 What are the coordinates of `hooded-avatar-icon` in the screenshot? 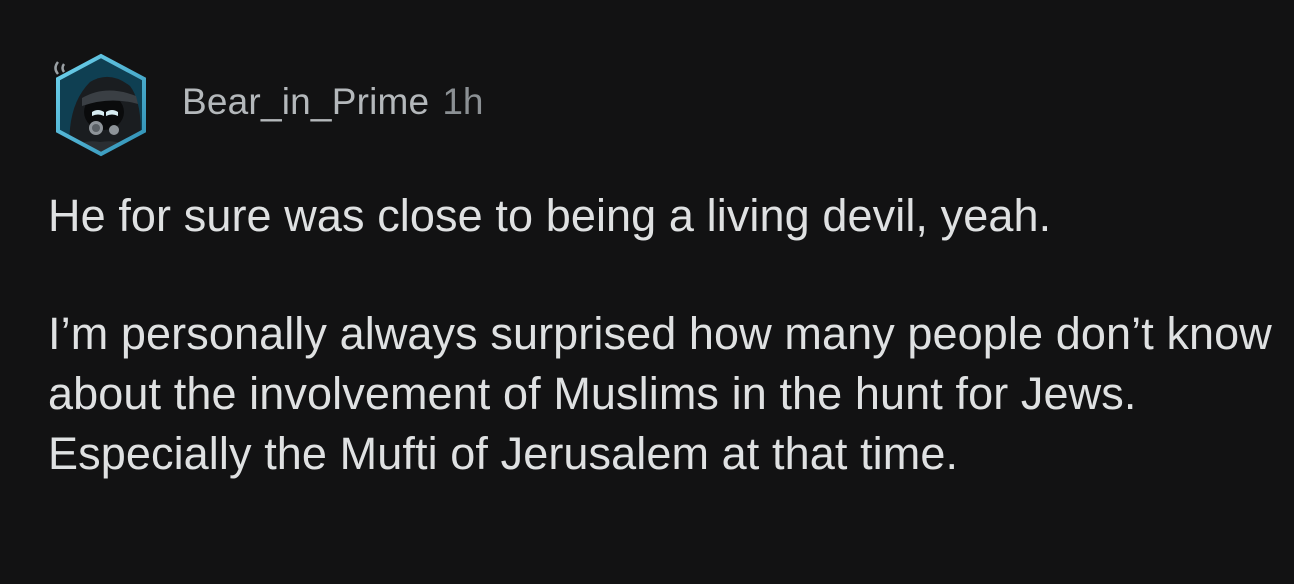 It's located at (100, 105).